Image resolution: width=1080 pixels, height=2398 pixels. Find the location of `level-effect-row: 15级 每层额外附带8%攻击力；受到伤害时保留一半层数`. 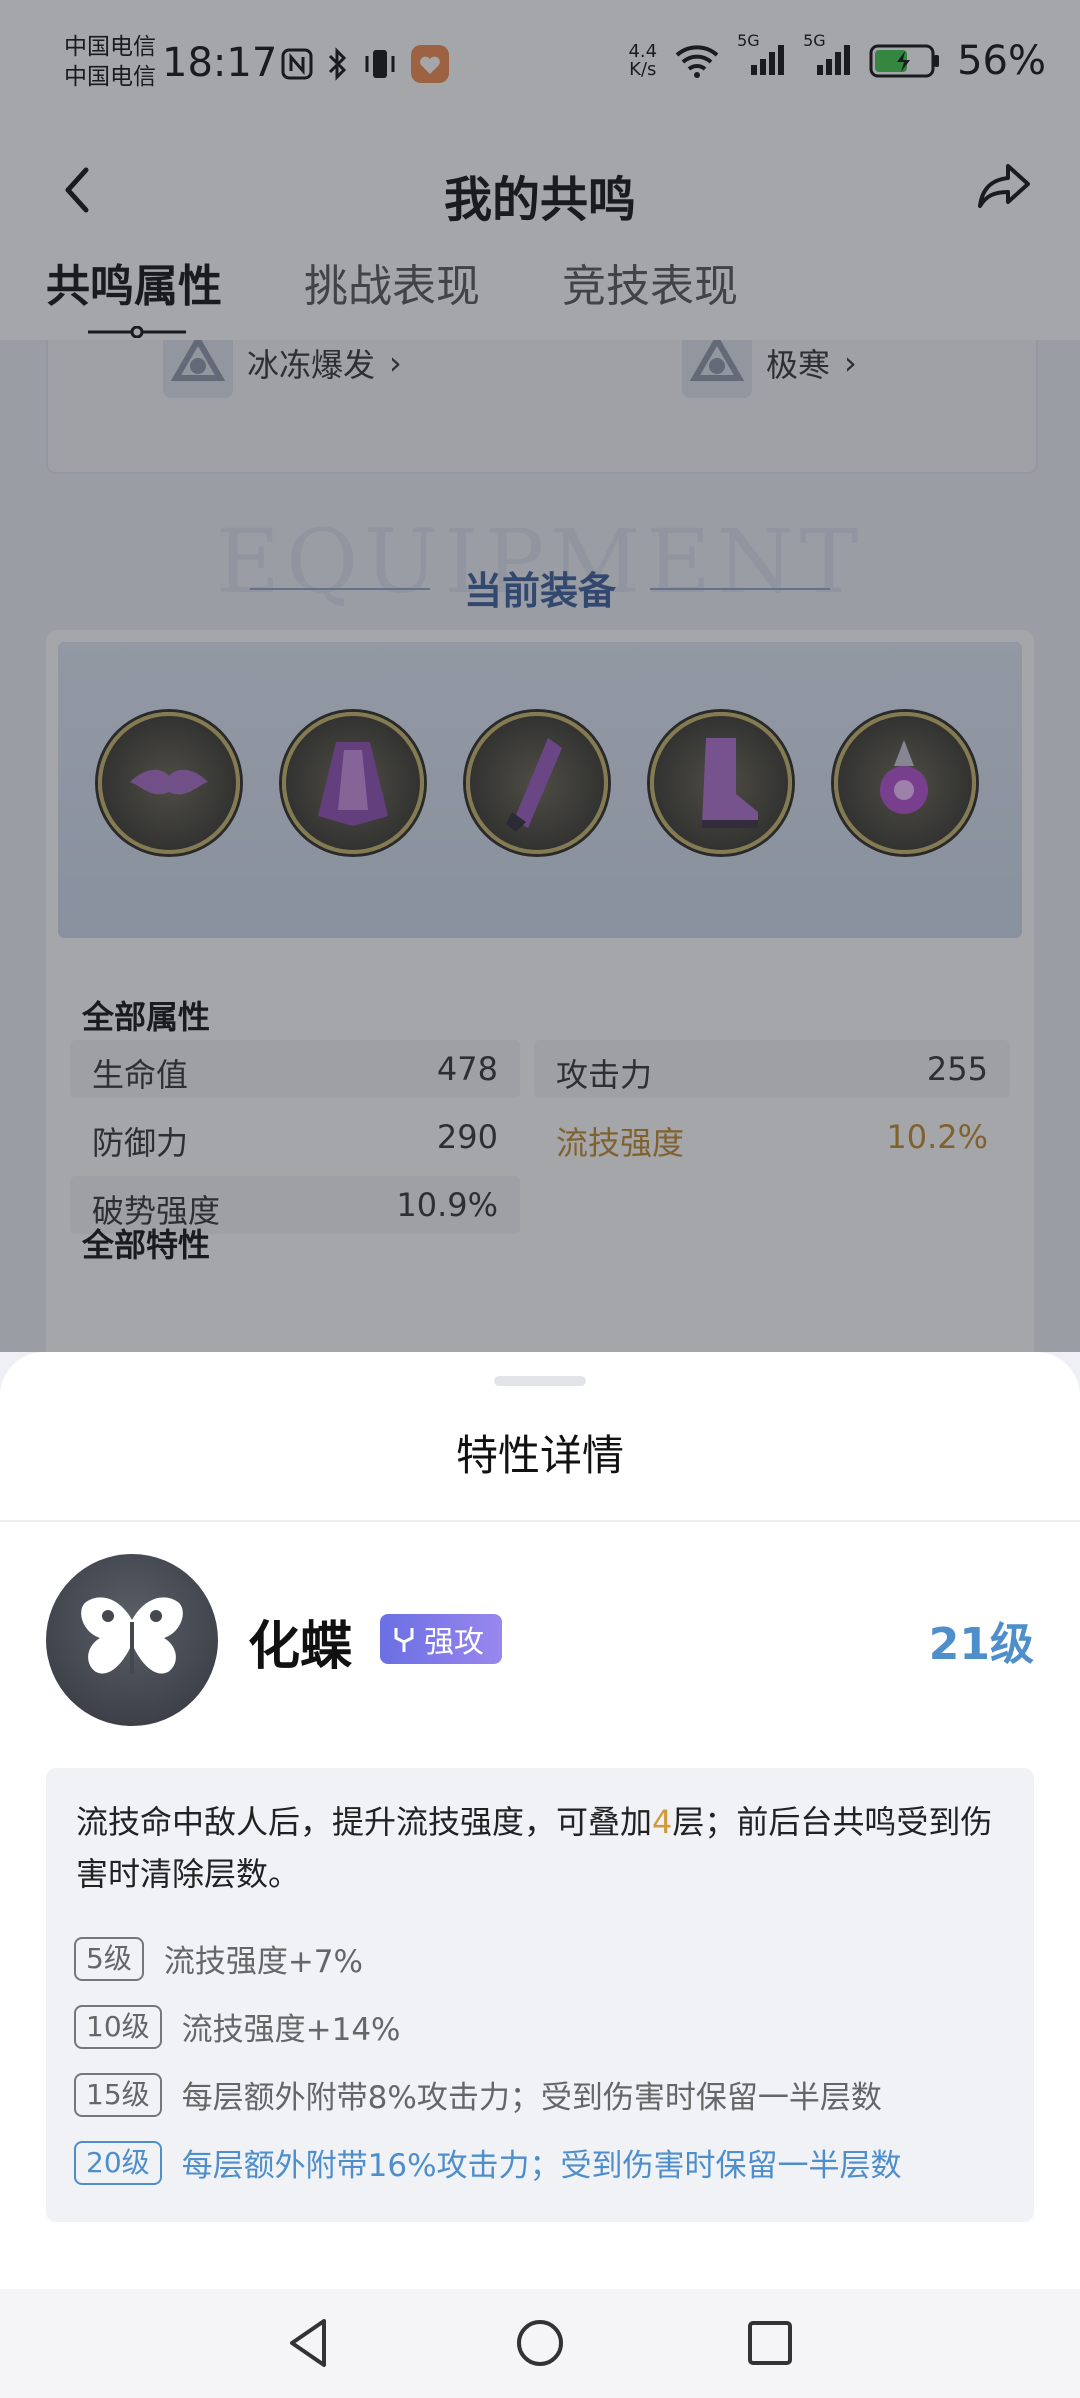

level-effect-row: 15级 每层额外附带8%攻击力；受到伤害时保留一半层数 is located at coordinates (478, 2094).